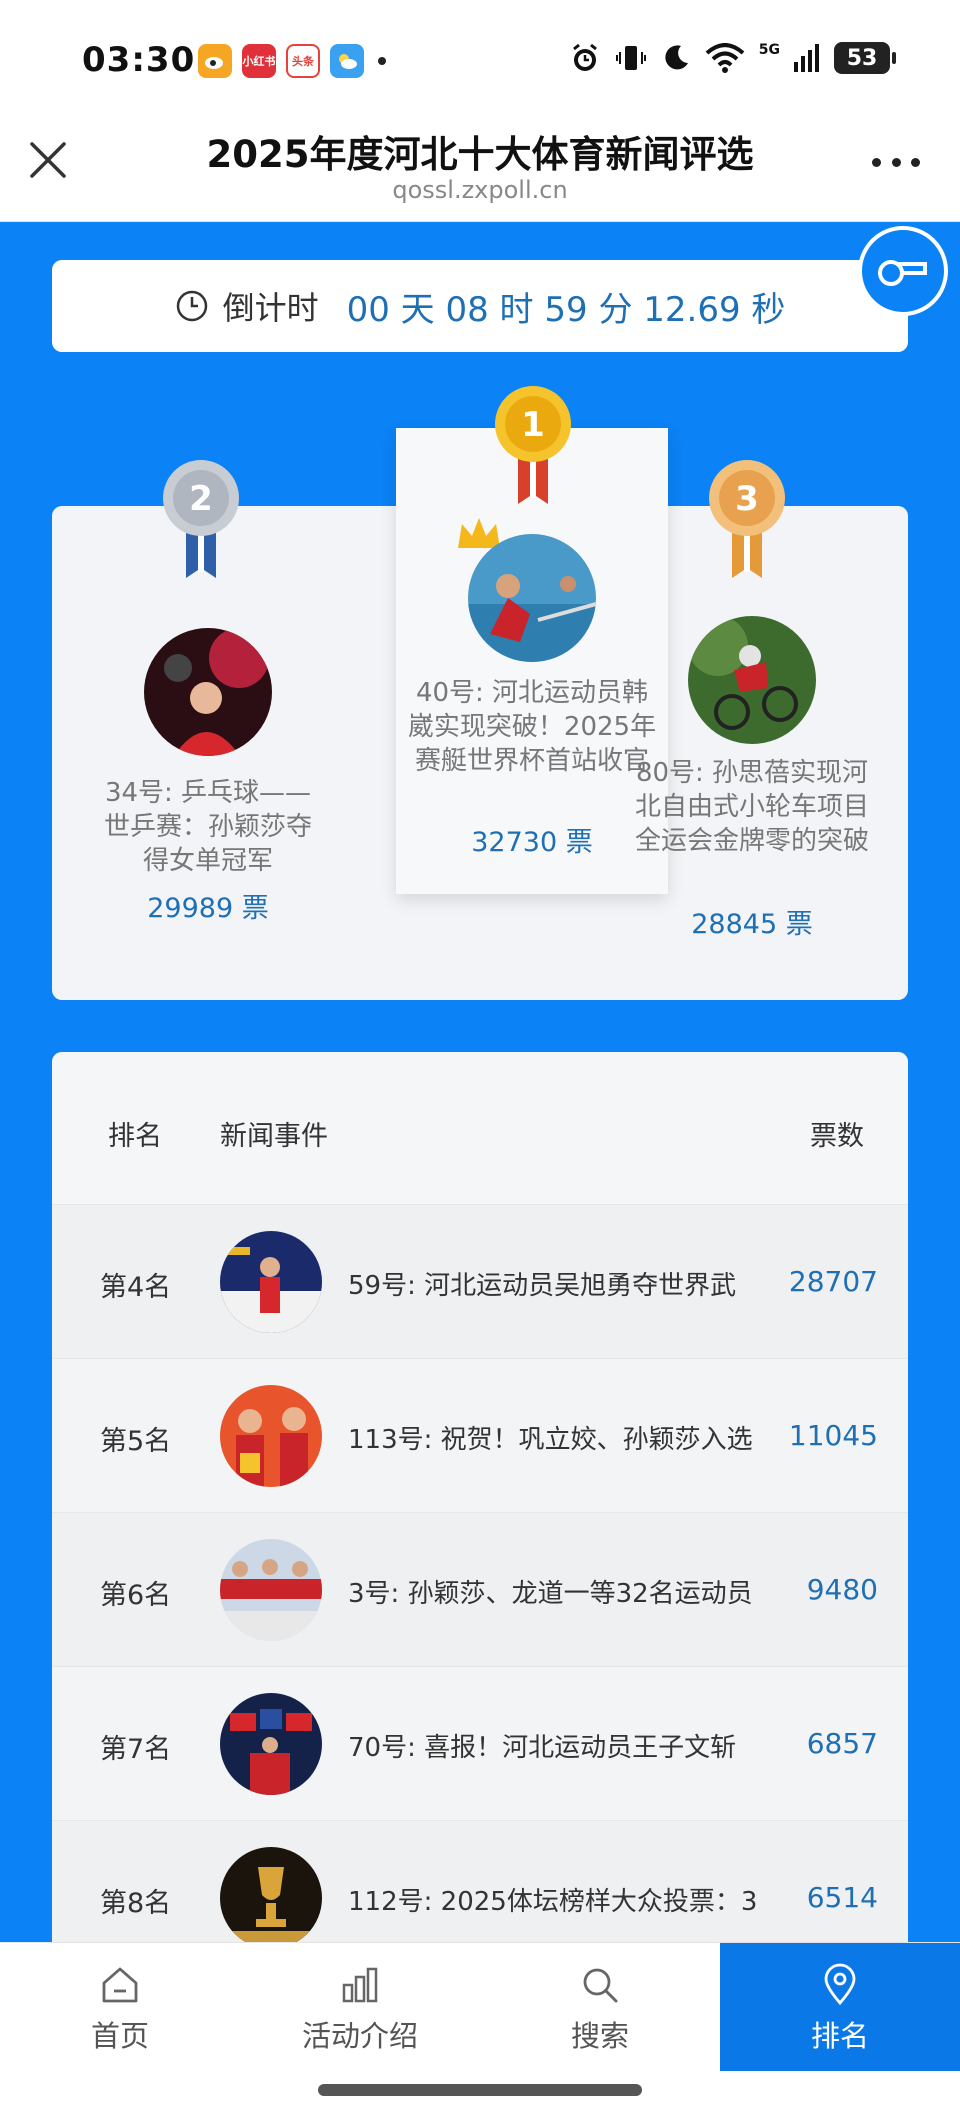 Image resolution: width=960 pixels, height=2110 pixels. I want to click on bottom-navigation: 首页 活动介绍 搜索 排名, so click(480, 2006).